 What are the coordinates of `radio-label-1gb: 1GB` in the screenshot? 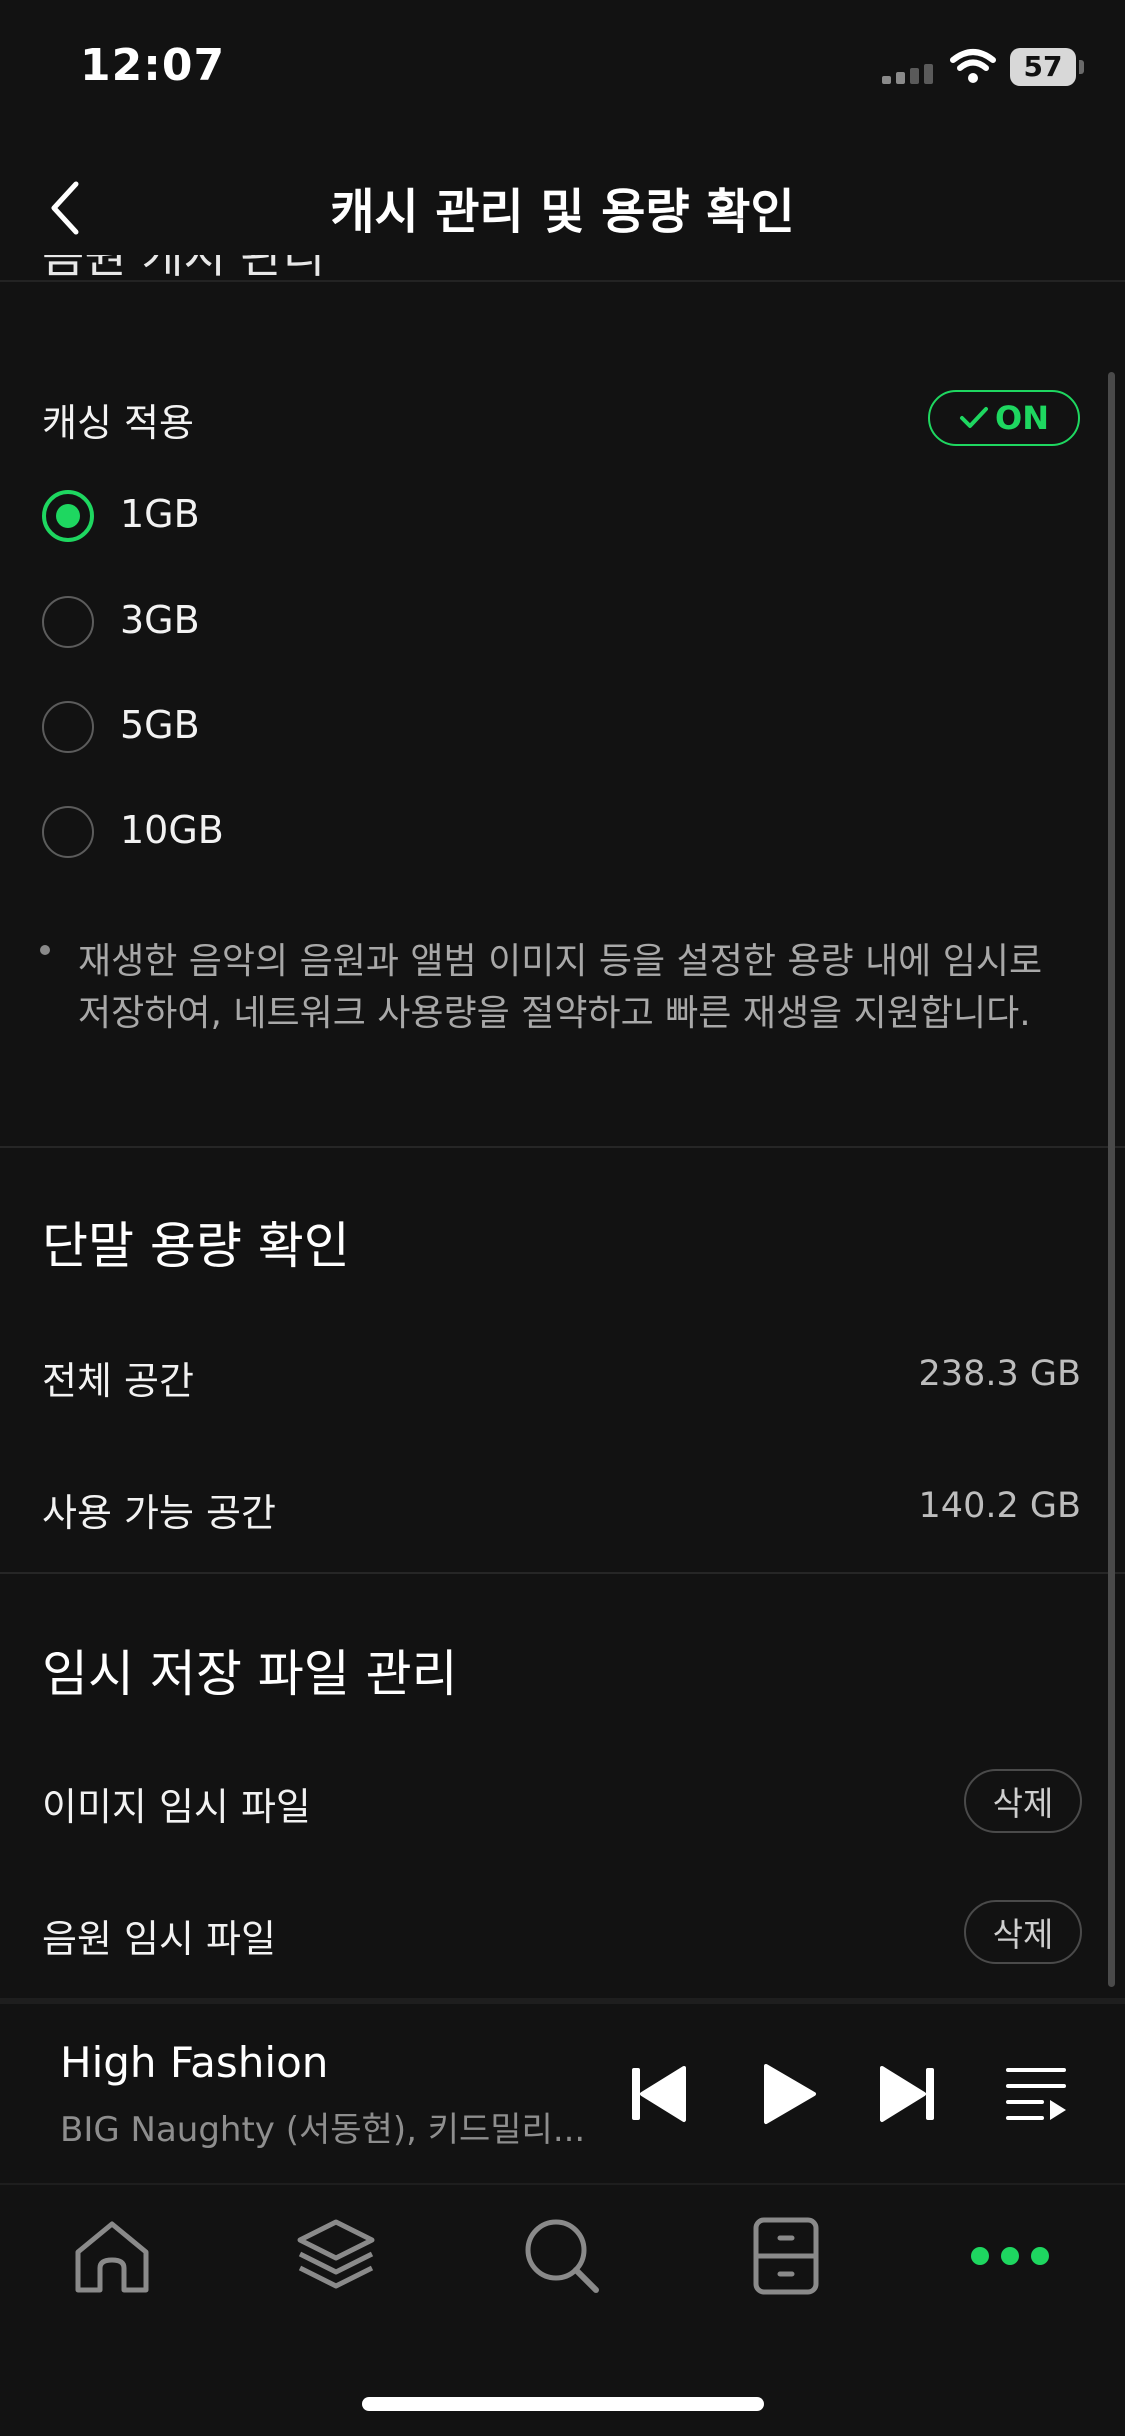 It's located at (160, 514).